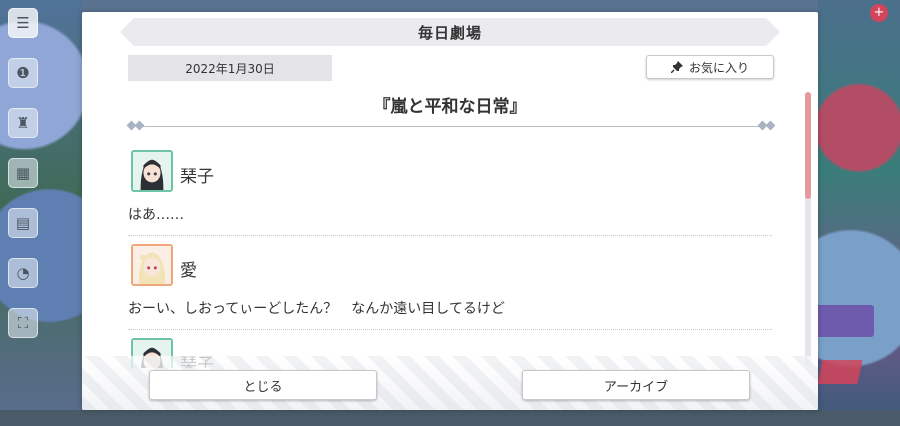  Describe the element at coordinates (316, 309) in the screenshot. I see `dialogue-text: おーい、しおってぃーどしたん？ なんか遠い目してるけど` at that location.